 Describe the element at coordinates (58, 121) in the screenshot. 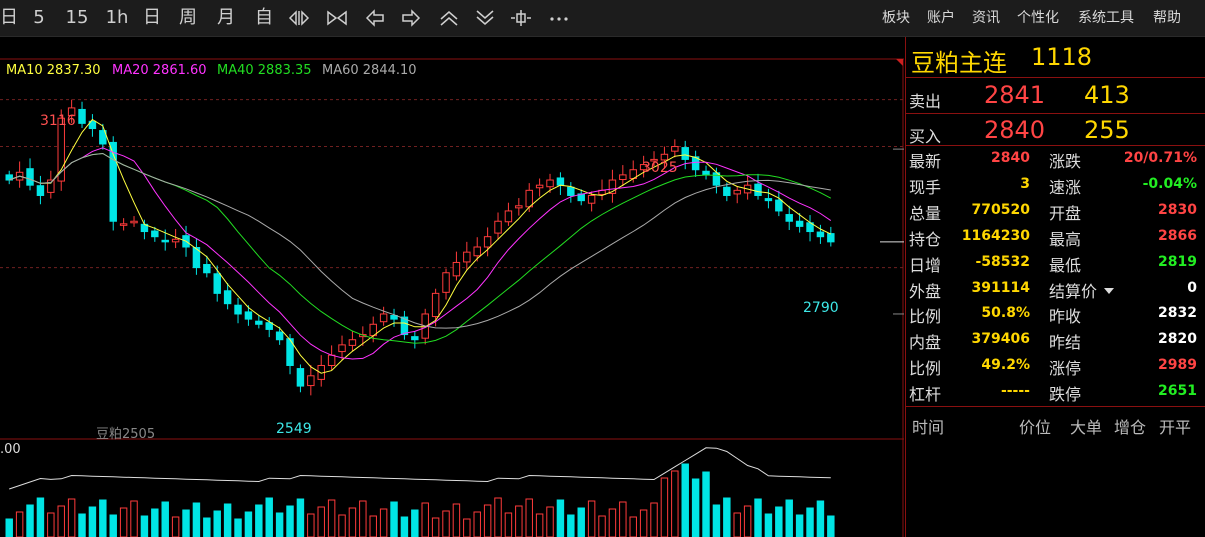

I see `high-label: 3116` at that location.